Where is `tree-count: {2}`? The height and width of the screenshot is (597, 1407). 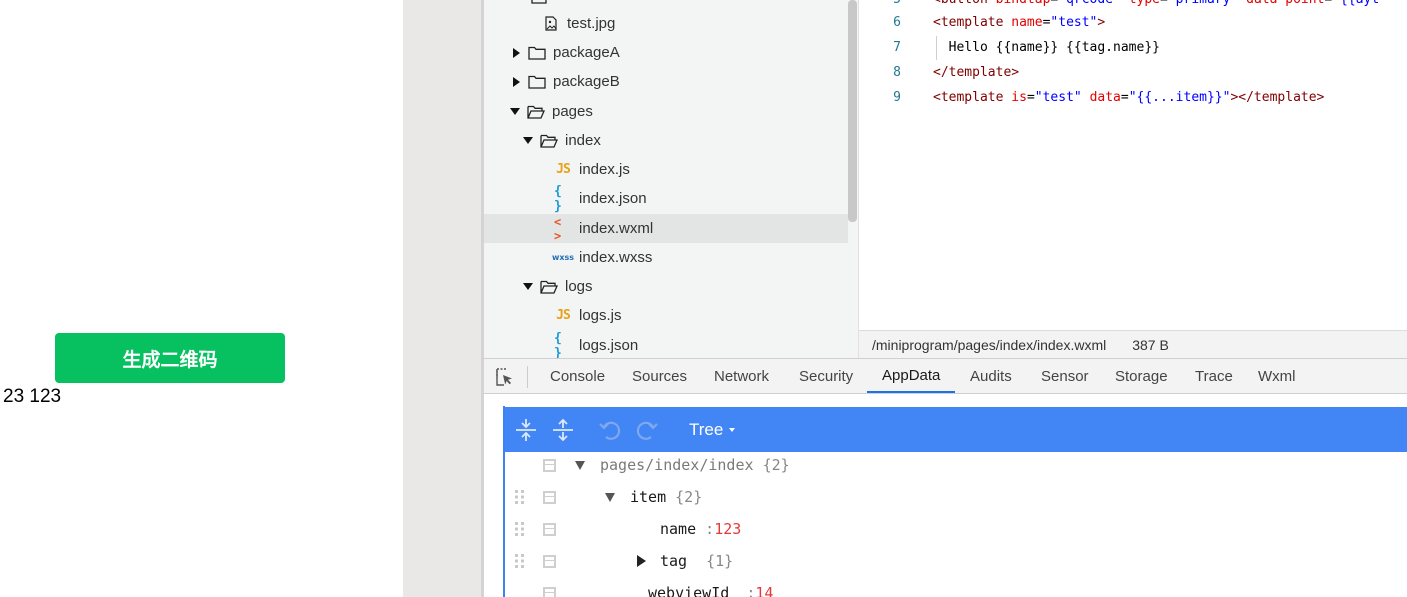 tree-count: {2} is located at coordinates (776, 465).